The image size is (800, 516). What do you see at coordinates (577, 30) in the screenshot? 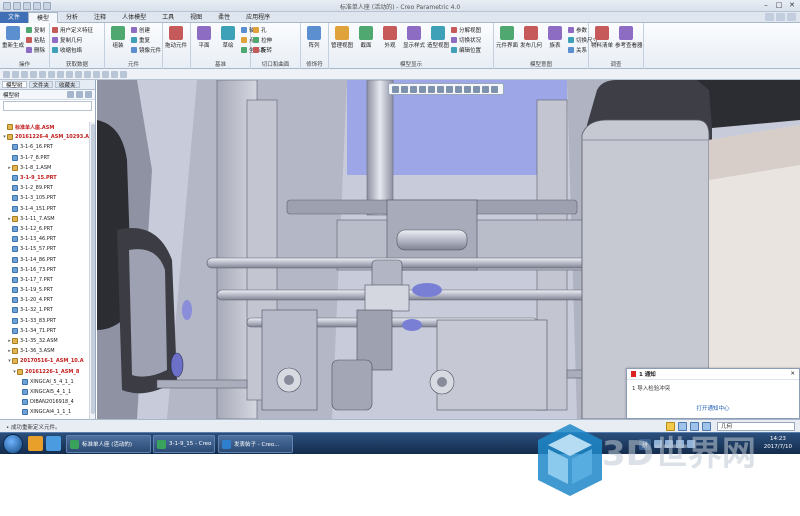
I see `ribbon-small-button-8-0: 参数` at bounding box center [577, 30].